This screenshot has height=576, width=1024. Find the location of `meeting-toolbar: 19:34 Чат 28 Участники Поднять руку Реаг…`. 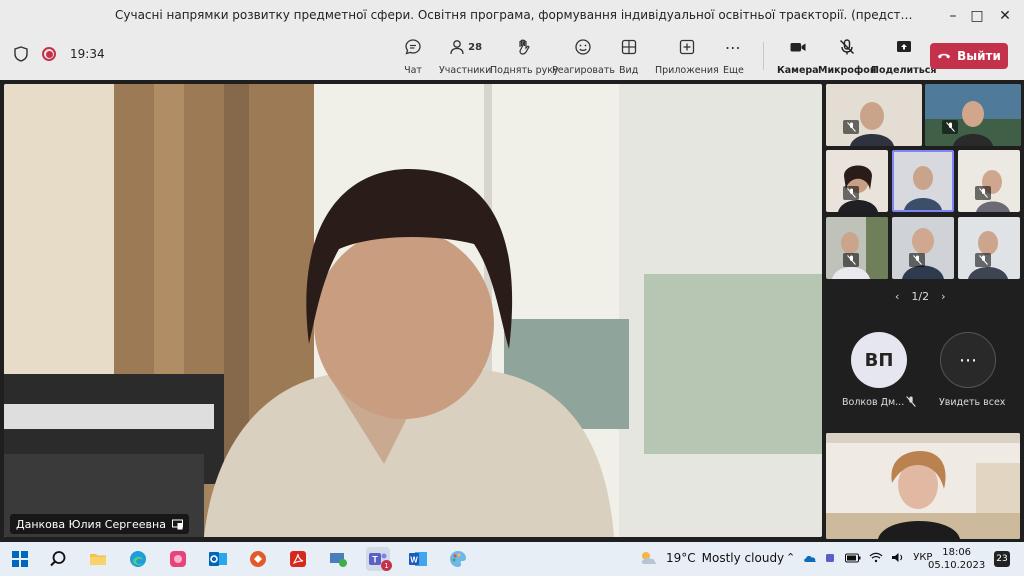

meeting-toolbar: 19:34 Чат 28 Участники Поднять руку Реаг… is located at coordinates (512, 56).